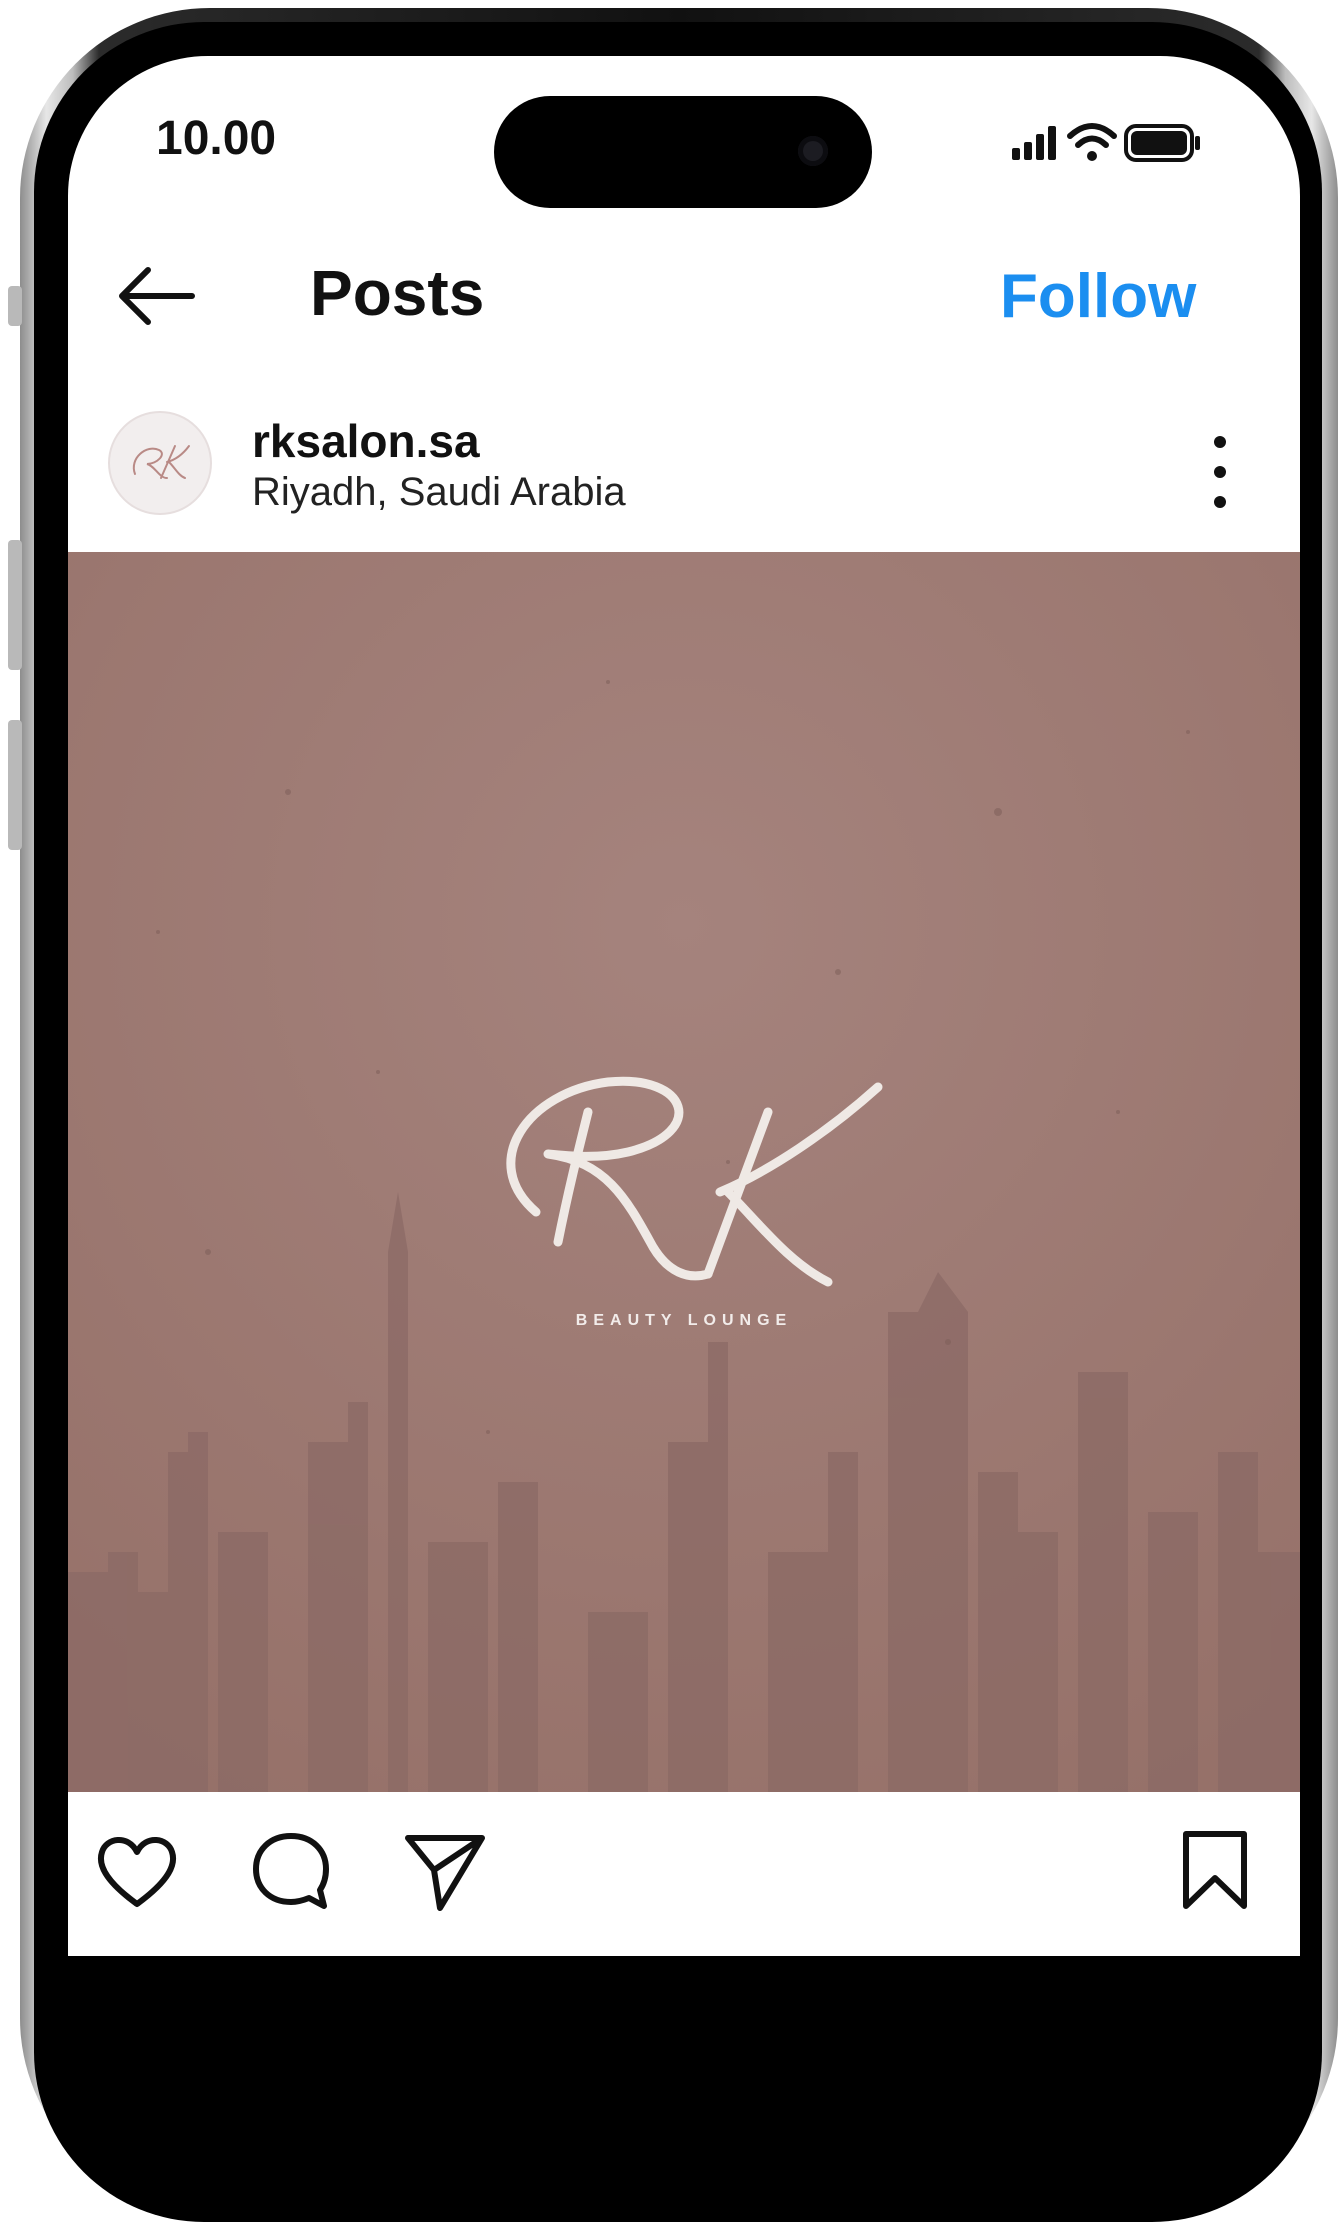  I want to click on dynamic-island, so click(683, 152).